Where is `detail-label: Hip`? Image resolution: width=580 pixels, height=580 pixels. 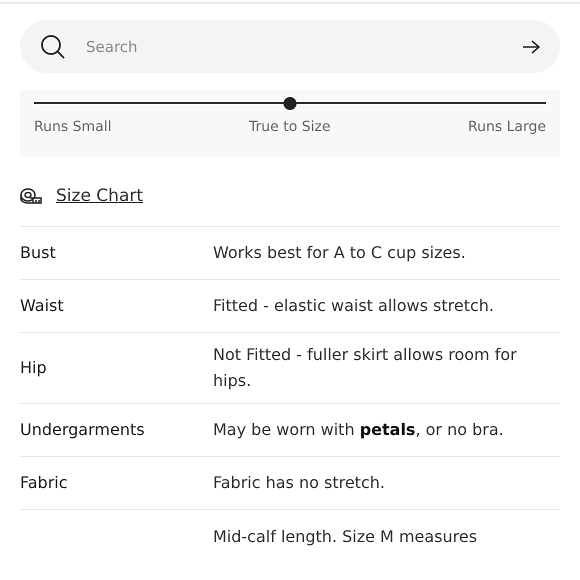 detail-label: Hip is located at coordinates (34, 368).